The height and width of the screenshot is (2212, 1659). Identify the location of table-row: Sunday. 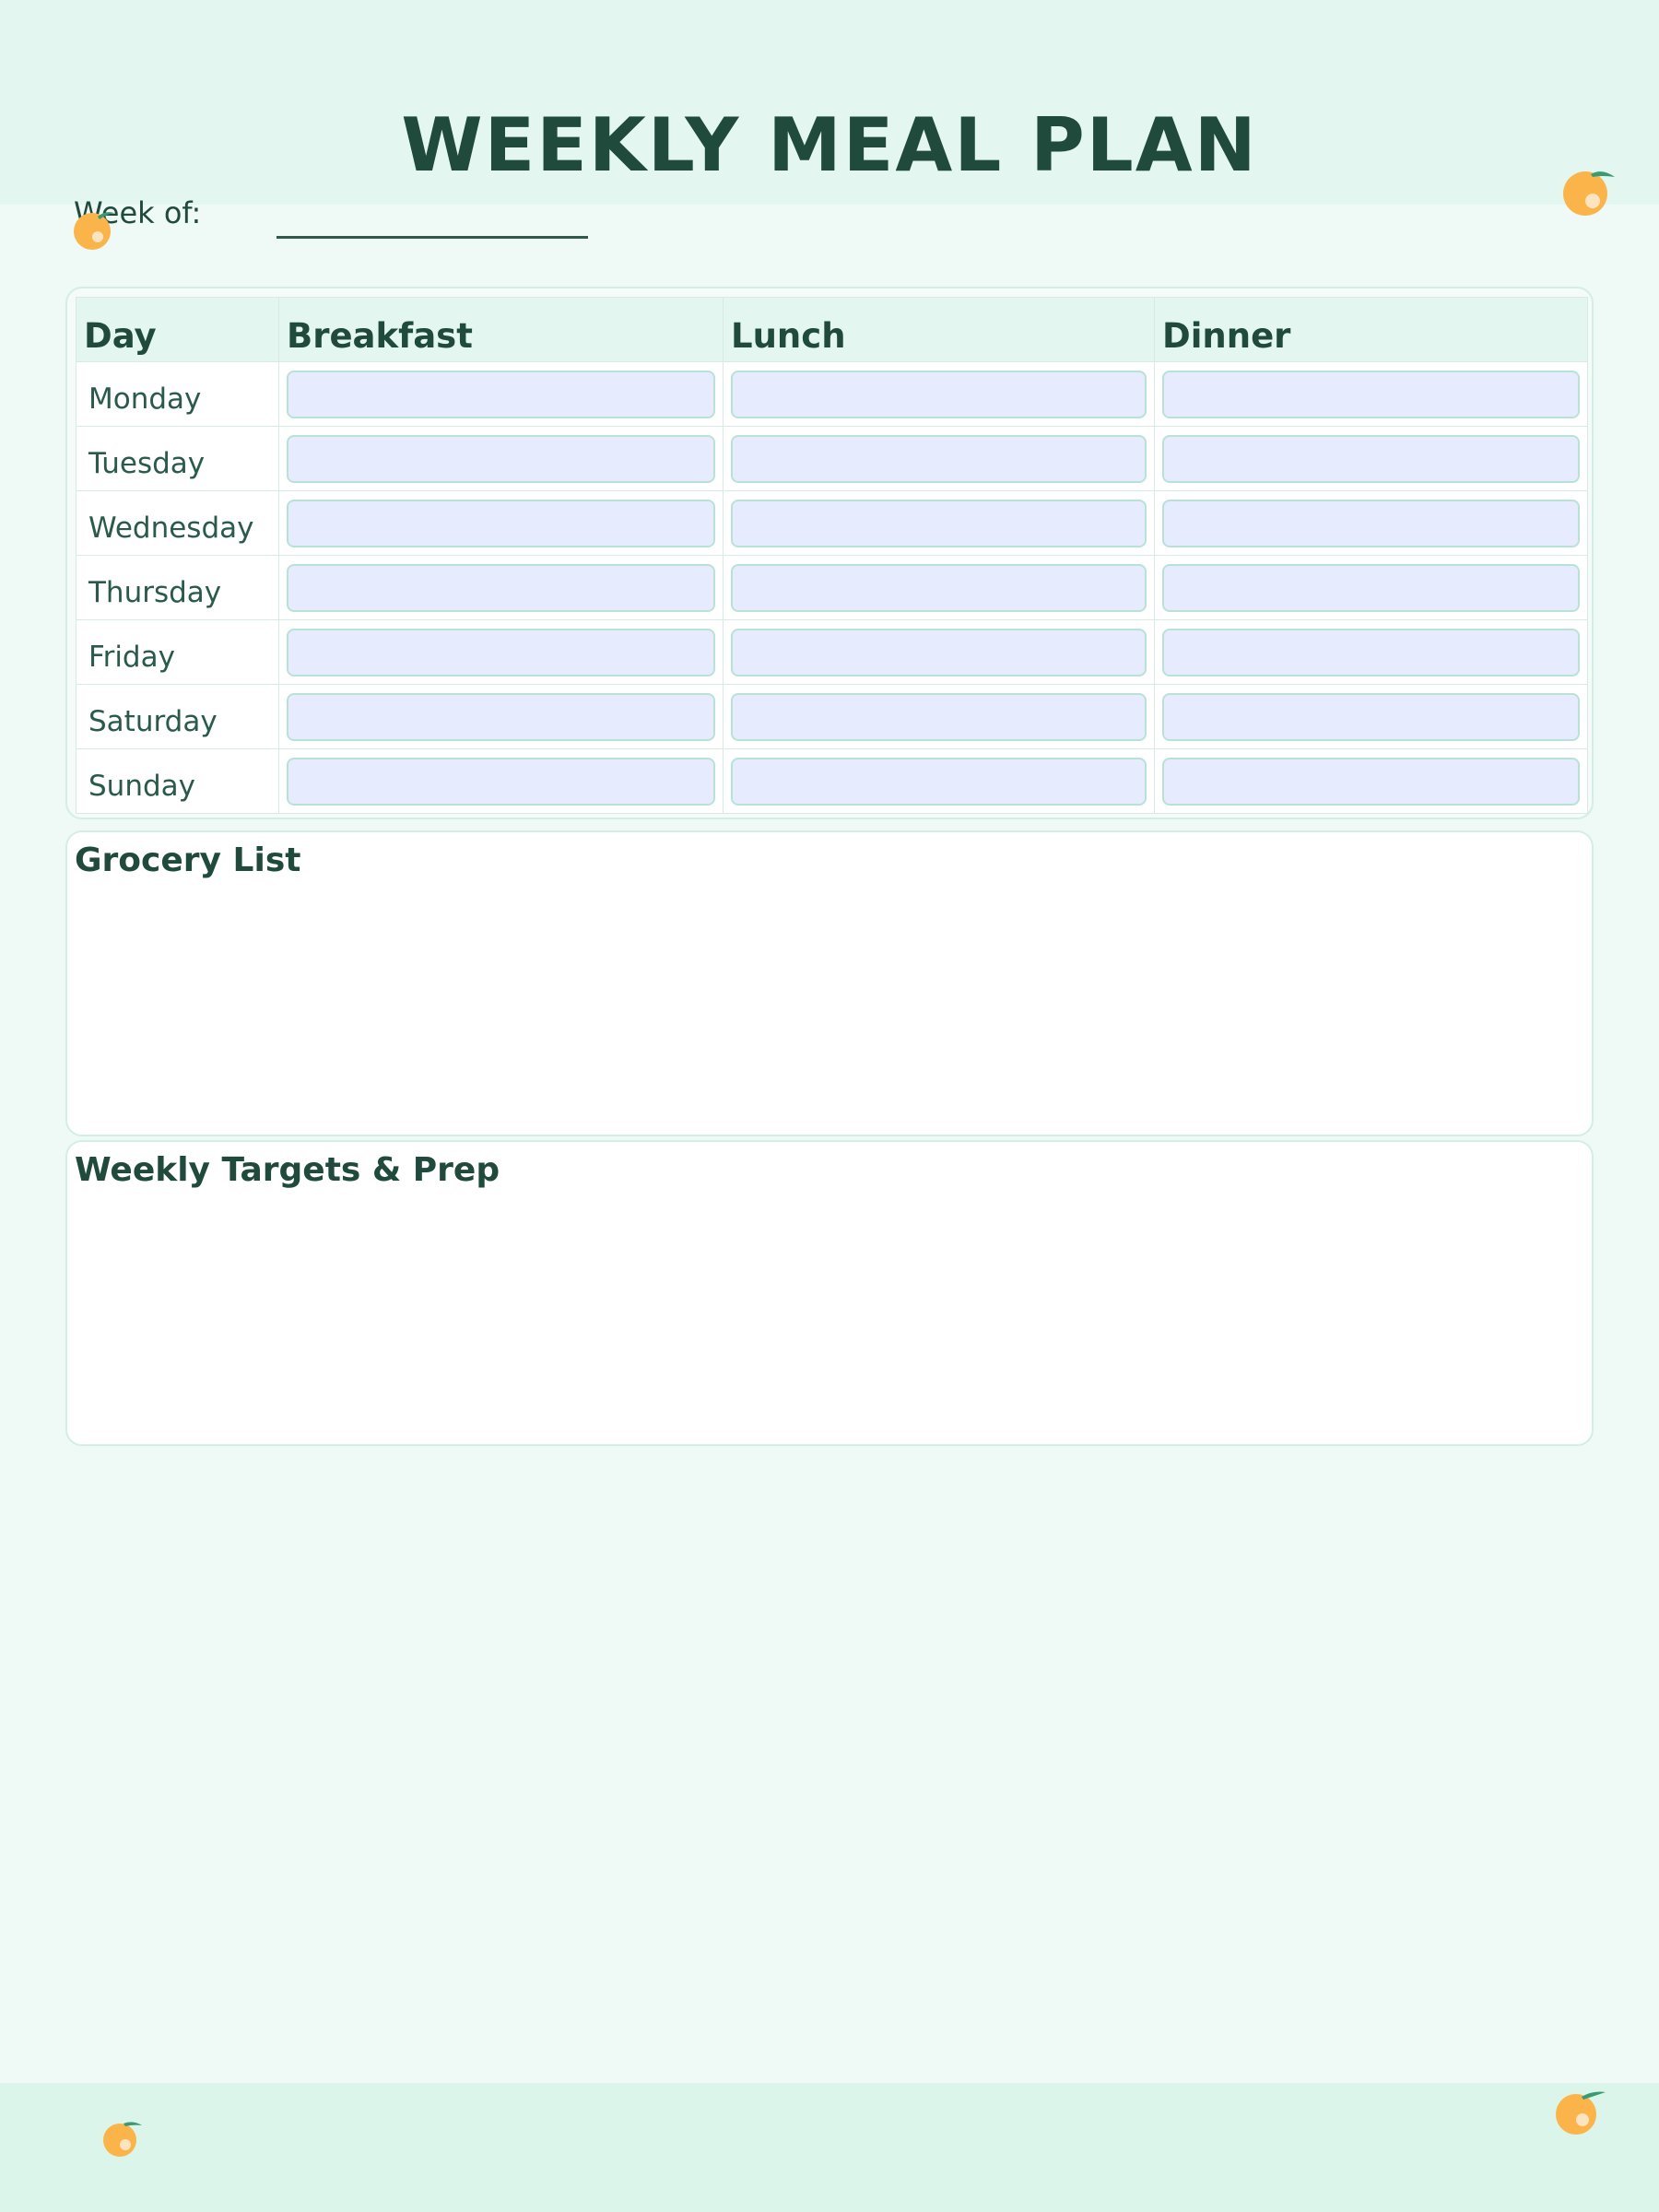
(832, 781).